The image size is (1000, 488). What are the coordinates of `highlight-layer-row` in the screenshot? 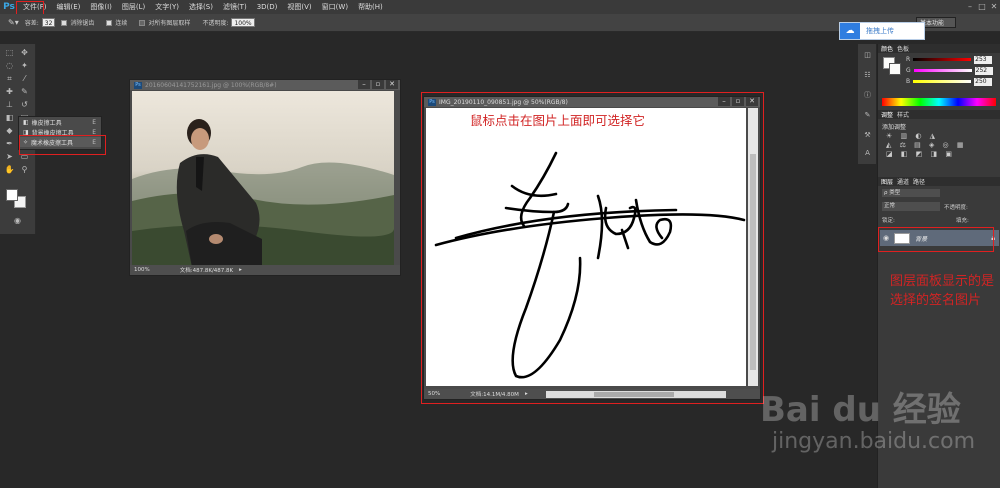 It's located at (936, 239).